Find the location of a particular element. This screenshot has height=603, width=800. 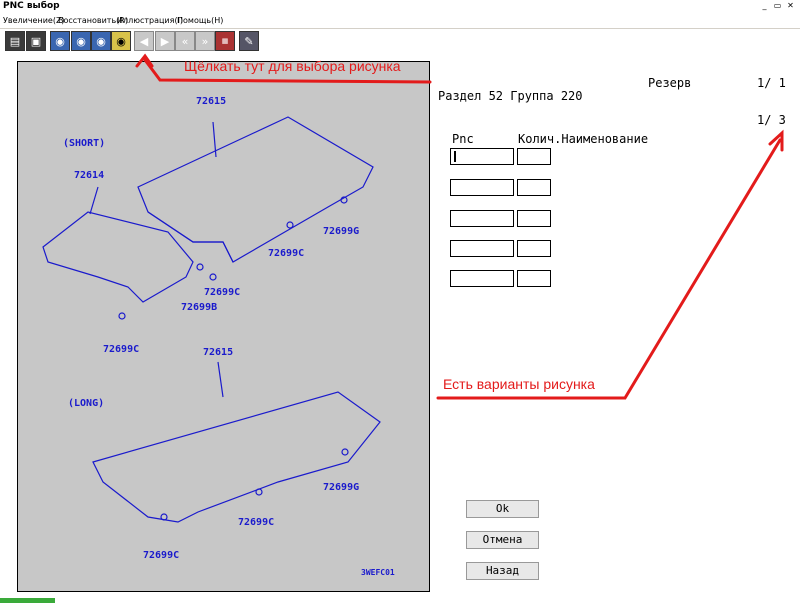

annotation-click-here: Щёлкать тут для выбора рисунка is located at coordinates (292, 66).